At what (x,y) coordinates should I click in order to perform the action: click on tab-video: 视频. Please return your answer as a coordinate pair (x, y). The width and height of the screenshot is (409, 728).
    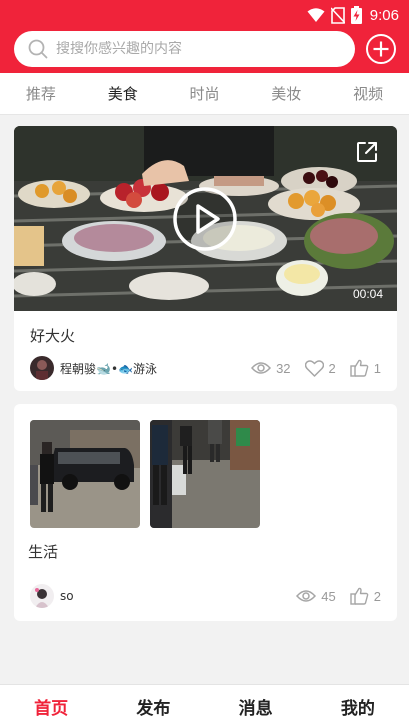
    Looking at the image, I should click on (368, 93).